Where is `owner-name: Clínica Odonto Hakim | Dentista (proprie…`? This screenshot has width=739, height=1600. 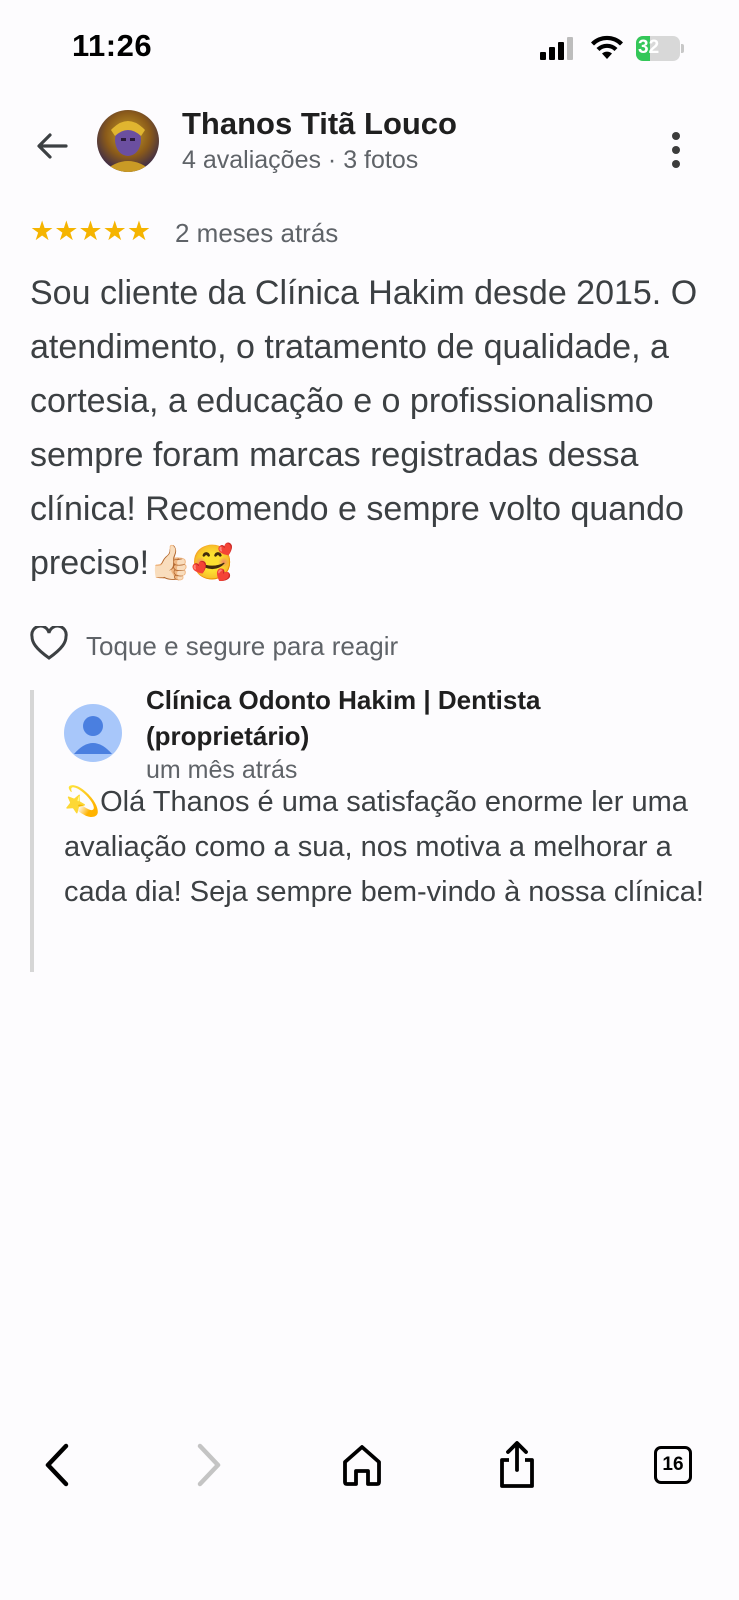 owner-name: Clínica Odonto Hakim | Dentista (proprie… is located at coordinates (343, 718).